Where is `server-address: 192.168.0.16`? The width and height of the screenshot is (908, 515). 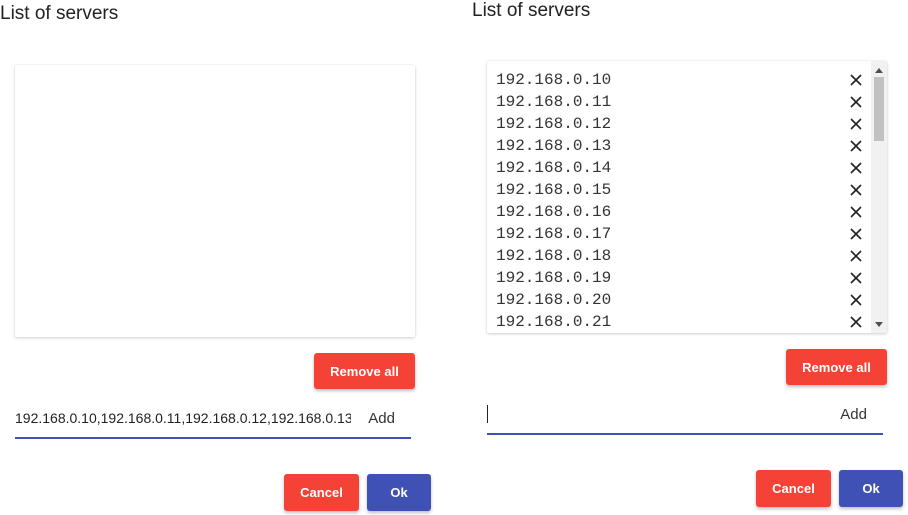
server-address: 192.168.0.16 is located at coordinates (554, 212).